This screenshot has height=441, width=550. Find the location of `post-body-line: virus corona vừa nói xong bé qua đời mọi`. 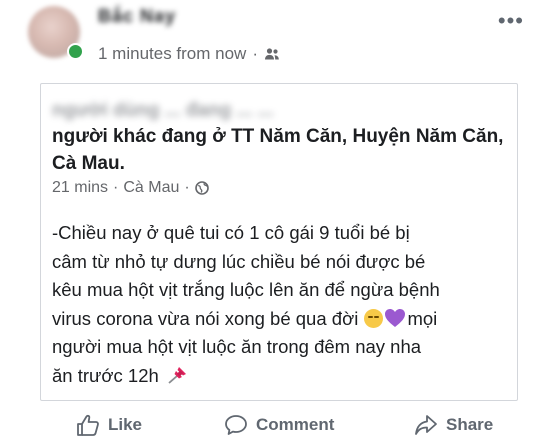

post-body-line: virus corona vừa nói xong bé qua đời mọi is located at coordinates (282, 319).